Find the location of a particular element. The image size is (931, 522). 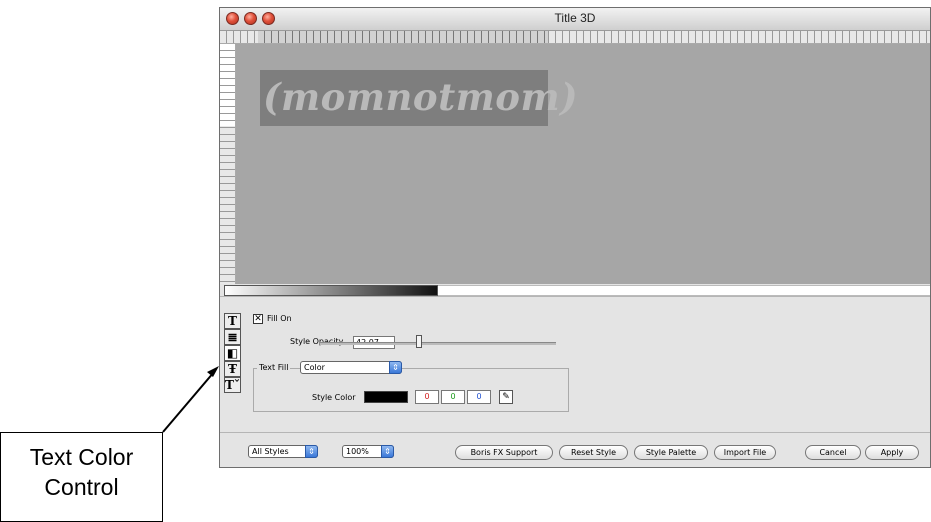

horizontal-ruler-highlight is located at coordinates (403, 37).